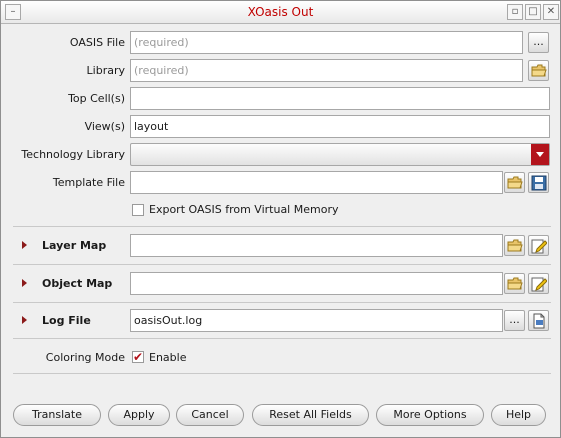  Describe the element at coordinates (316, 245) in the screenshot. I see `layer-map-input` at that location.